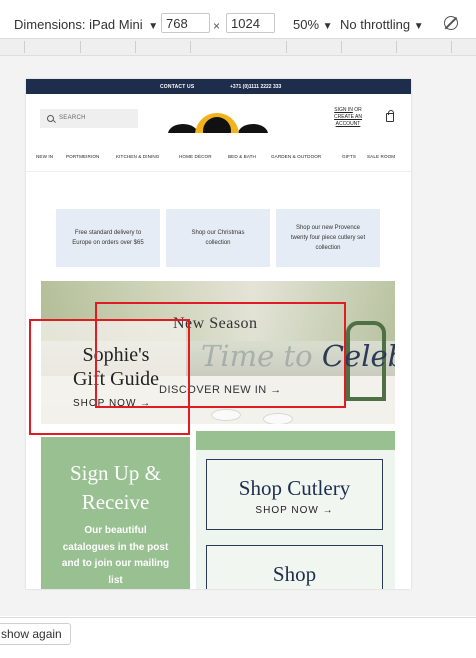  I want to click on logo-sun, so click(217, 123).